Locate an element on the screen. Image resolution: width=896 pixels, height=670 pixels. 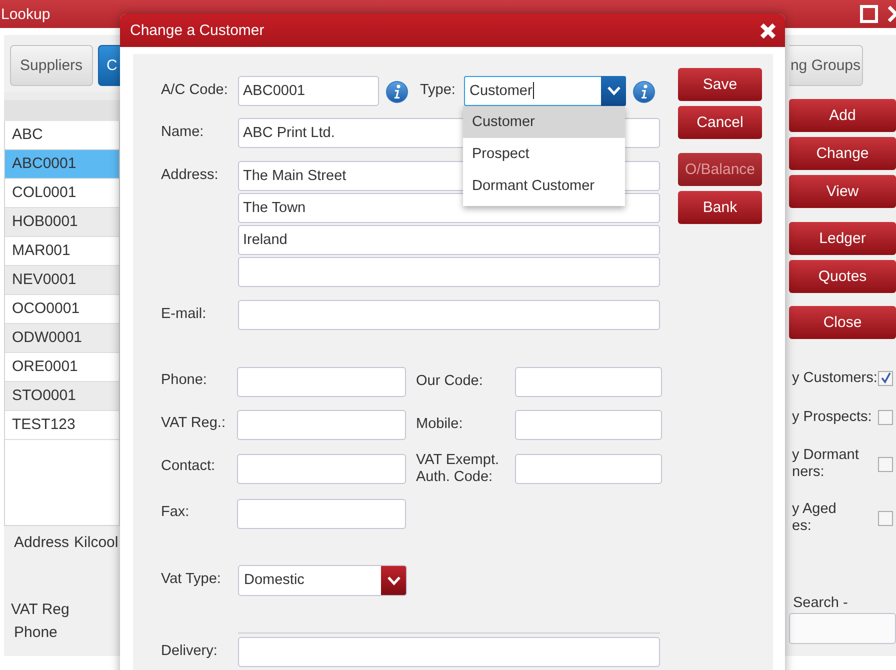
detail-label: Address is located at coordinates (42, 543).